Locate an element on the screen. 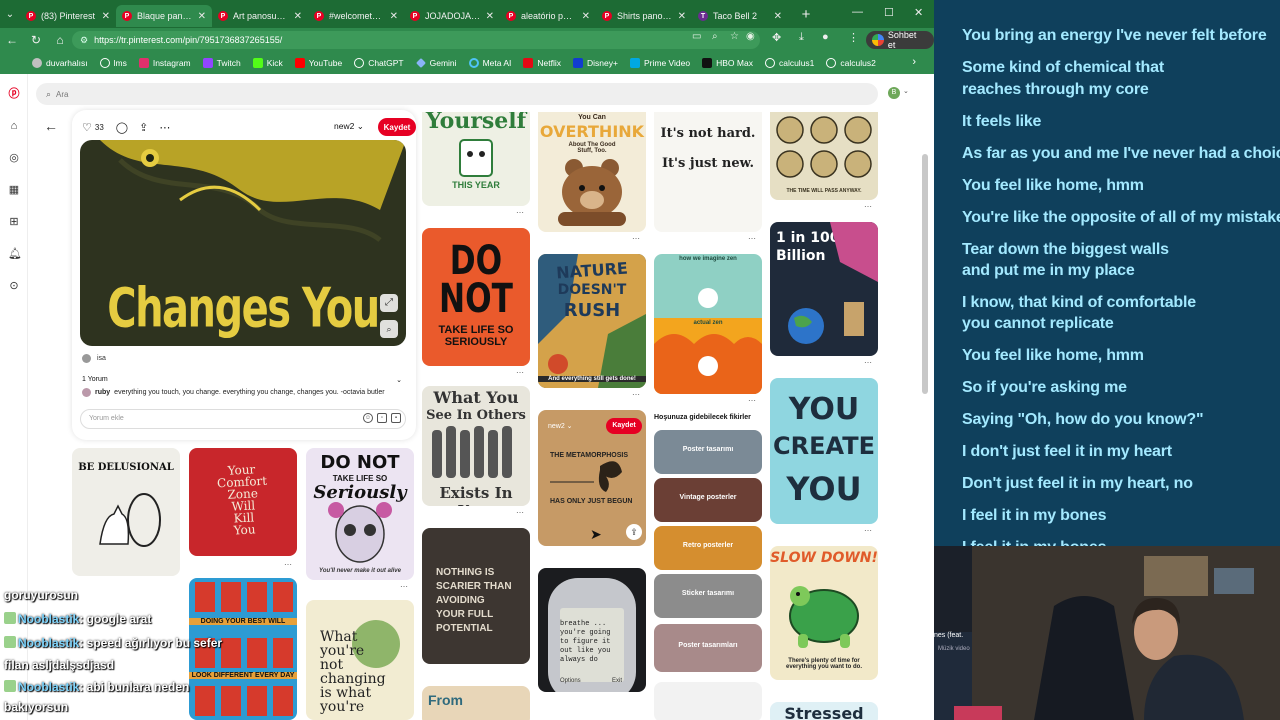 The height and width of the screenshot is (720, 1280). minimize-icon: — is located at coordinates (857, 12).